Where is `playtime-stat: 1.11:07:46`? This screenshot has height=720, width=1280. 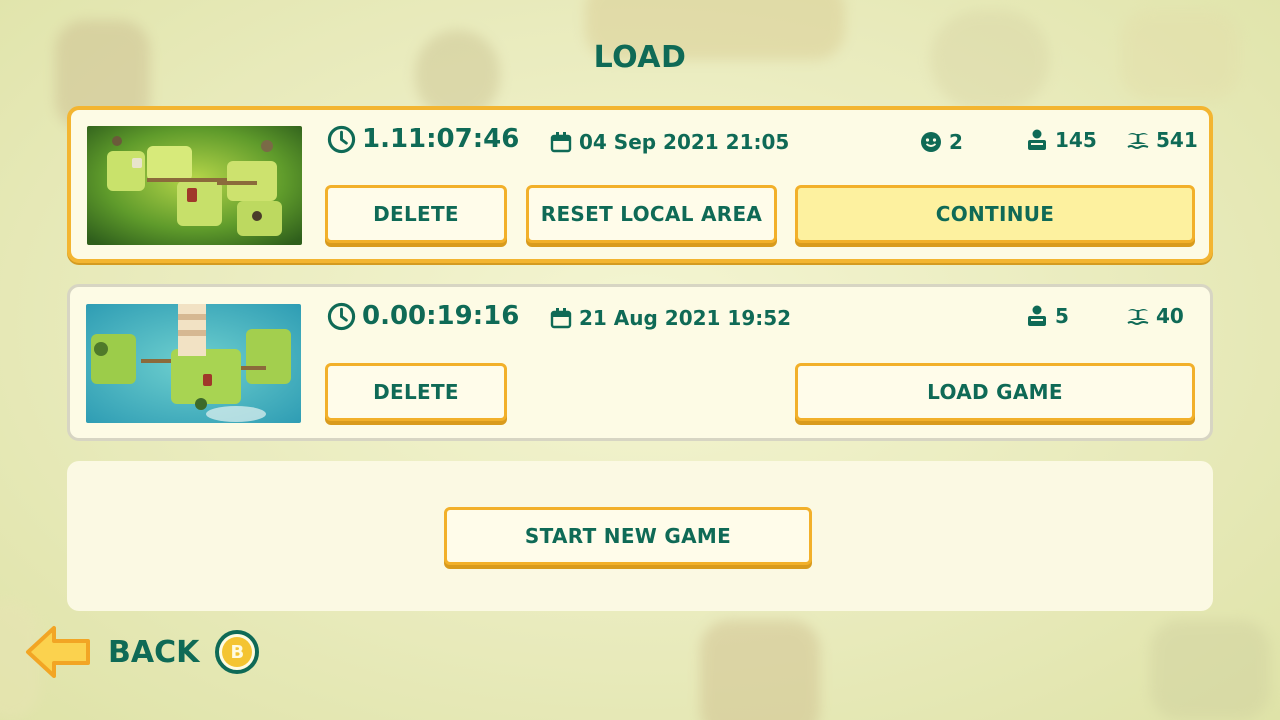 playtime-stat: 1.11:07:46 is located at coordinates (423, 139).